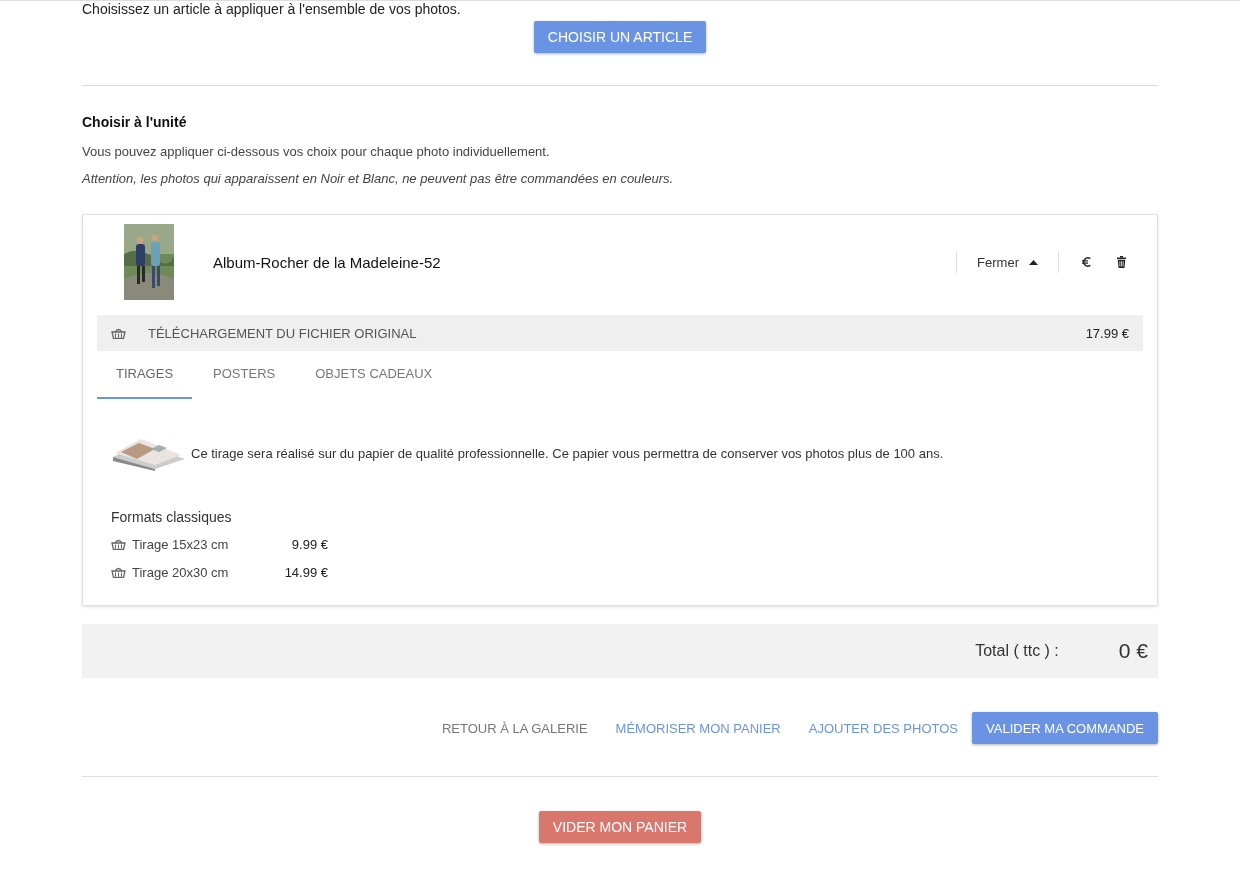 This screenshot has height=880, width=1240. What do you see at coordinates (620, 333) in the screenshot?
I see `download-row: TÉLÉCHARGEMENT DU FICHIER ORIGINAL 17.99 €` at bounding box center [620, 333].